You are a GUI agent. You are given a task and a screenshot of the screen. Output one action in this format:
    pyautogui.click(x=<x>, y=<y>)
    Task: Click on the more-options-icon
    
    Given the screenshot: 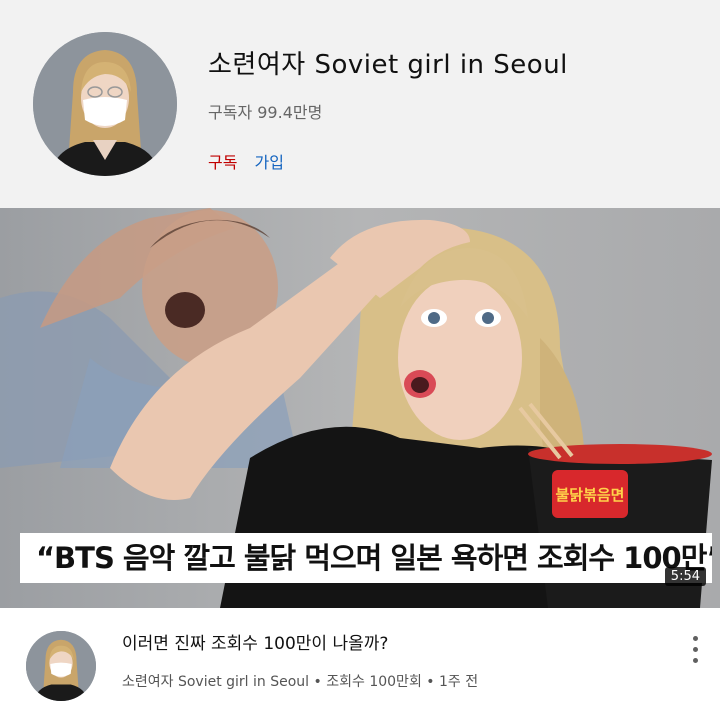 What is the action you would take?
    pyautogui.click(x=696, y=650)
    